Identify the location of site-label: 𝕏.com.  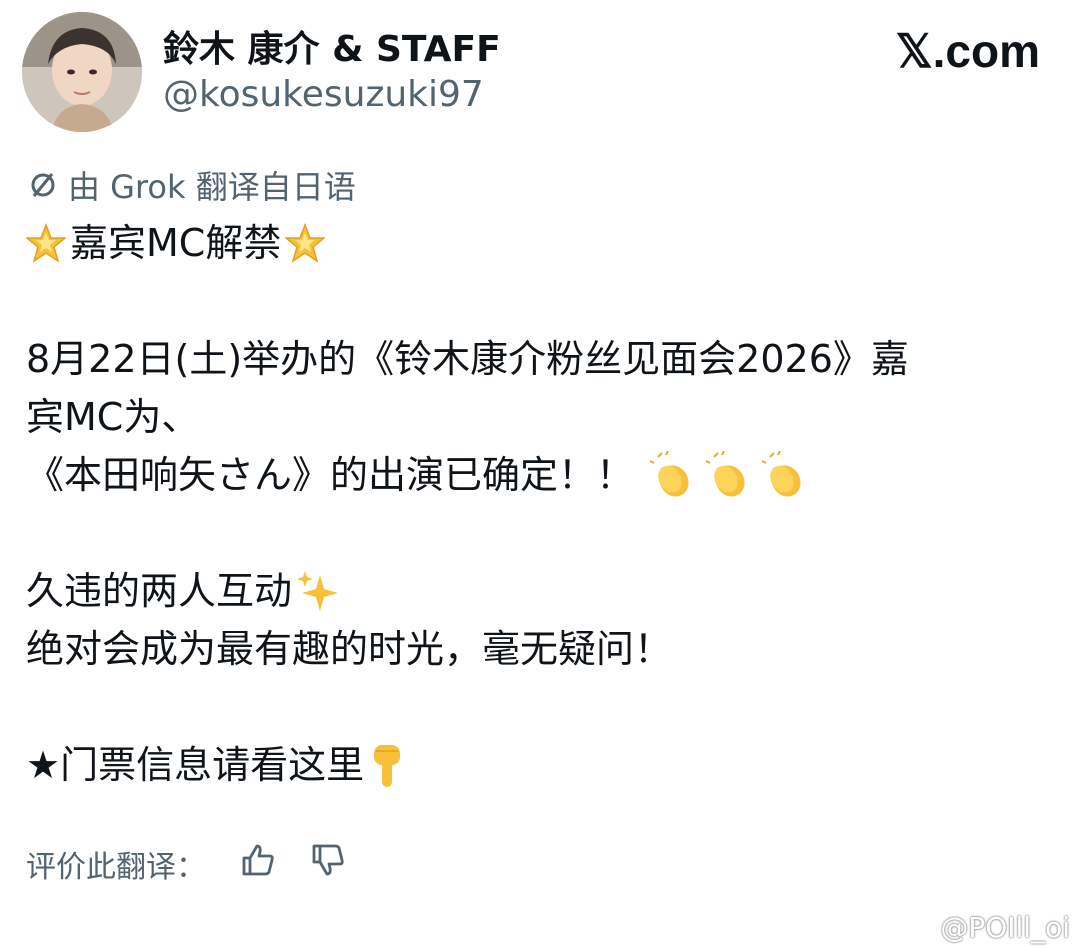
(967, 51).